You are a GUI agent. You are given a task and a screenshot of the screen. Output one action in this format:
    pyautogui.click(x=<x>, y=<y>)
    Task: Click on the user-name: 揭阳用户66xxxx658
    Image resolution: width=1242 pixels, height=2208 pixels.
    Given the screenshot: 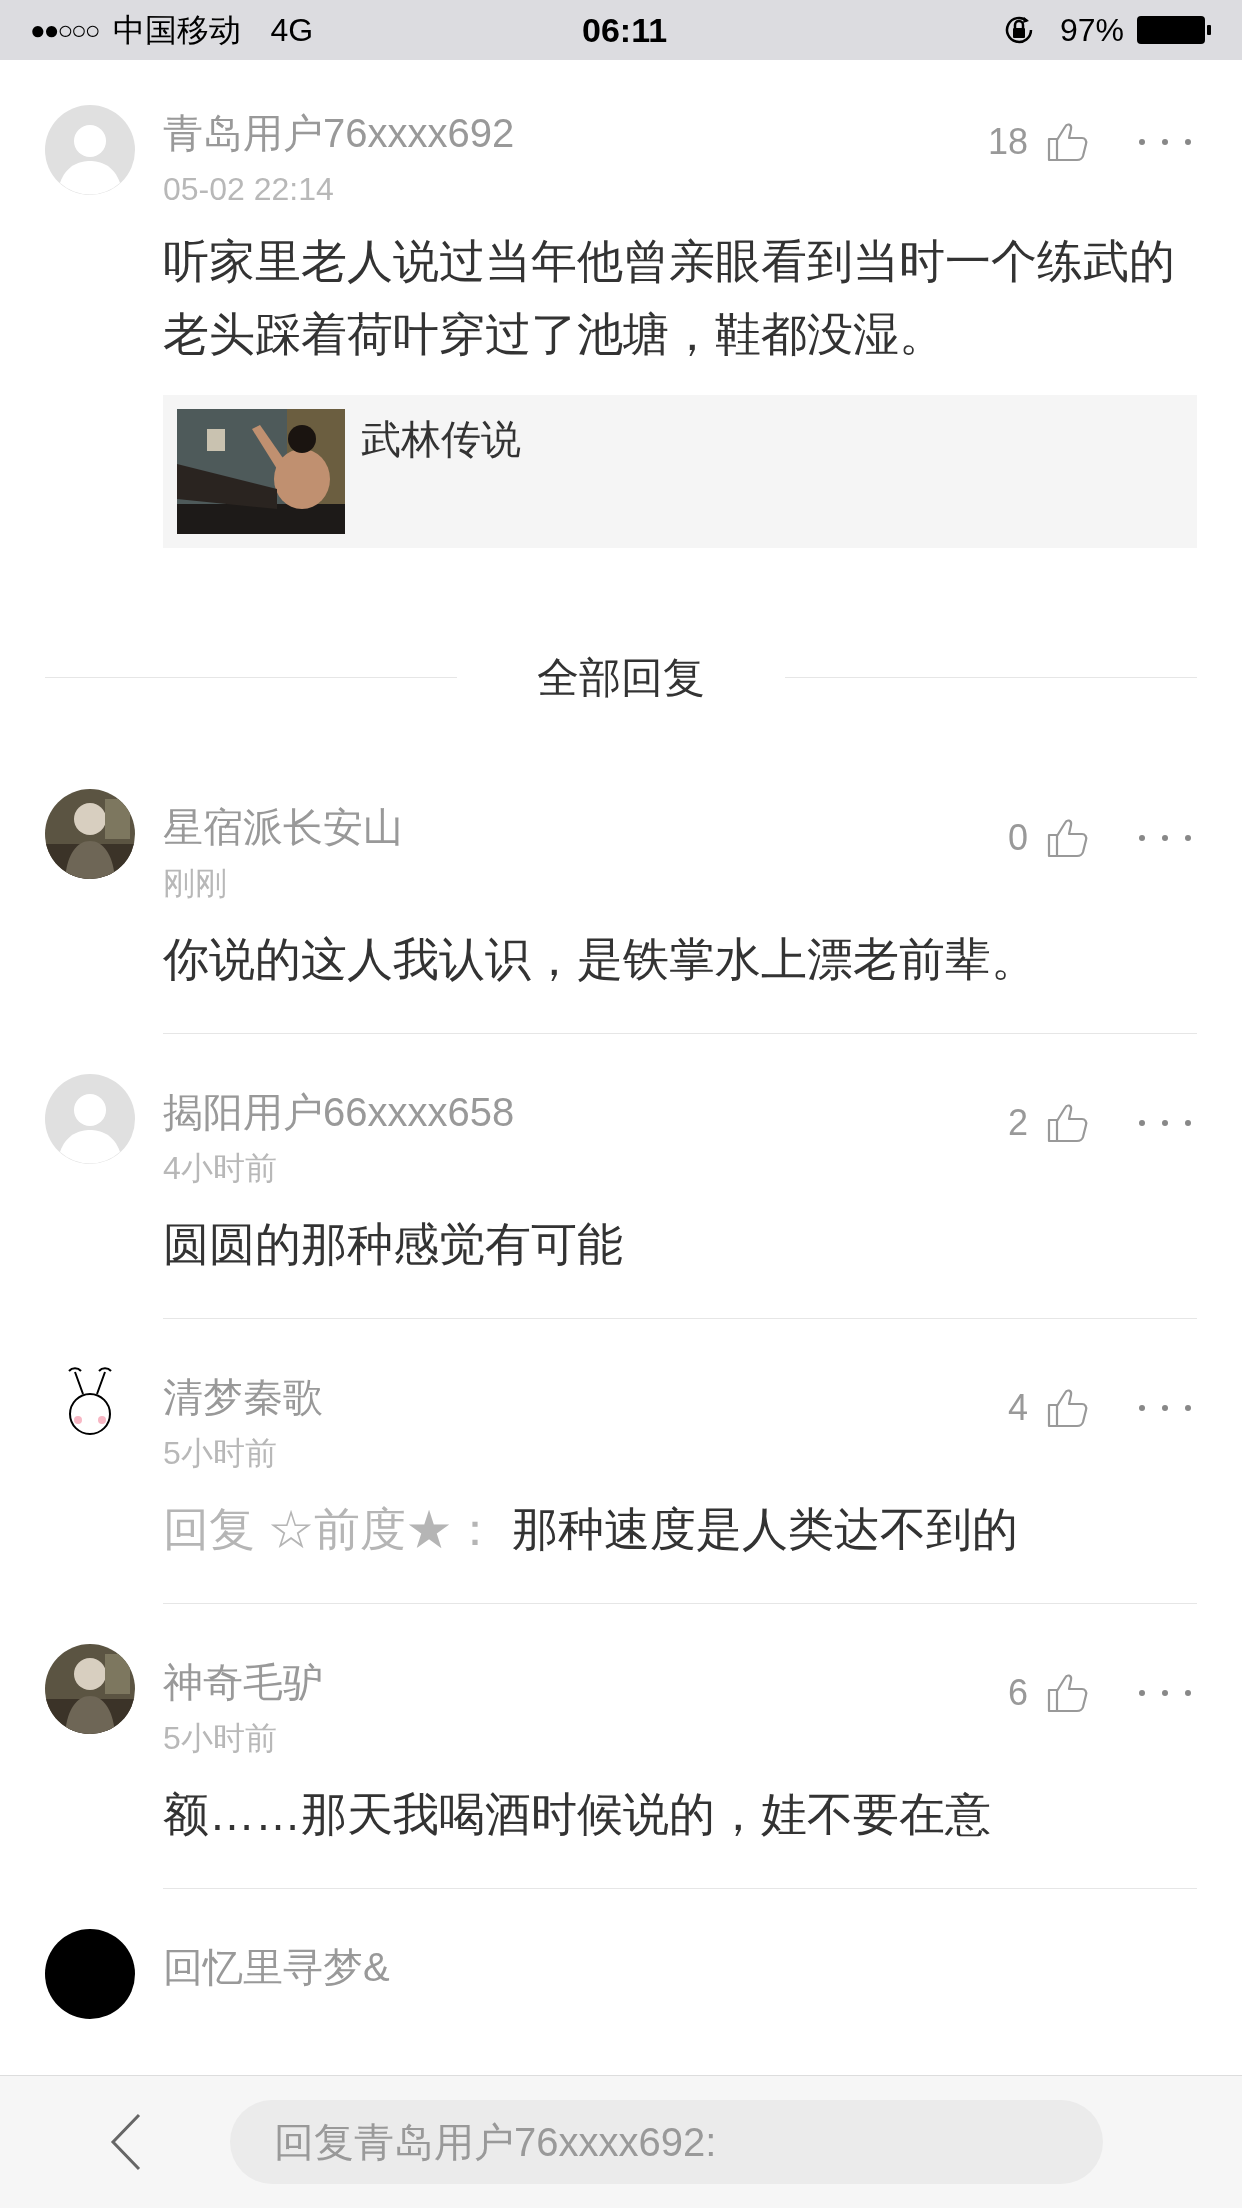 What is the action you would take?
    pyautogui.click(x=585, y=1112)
    